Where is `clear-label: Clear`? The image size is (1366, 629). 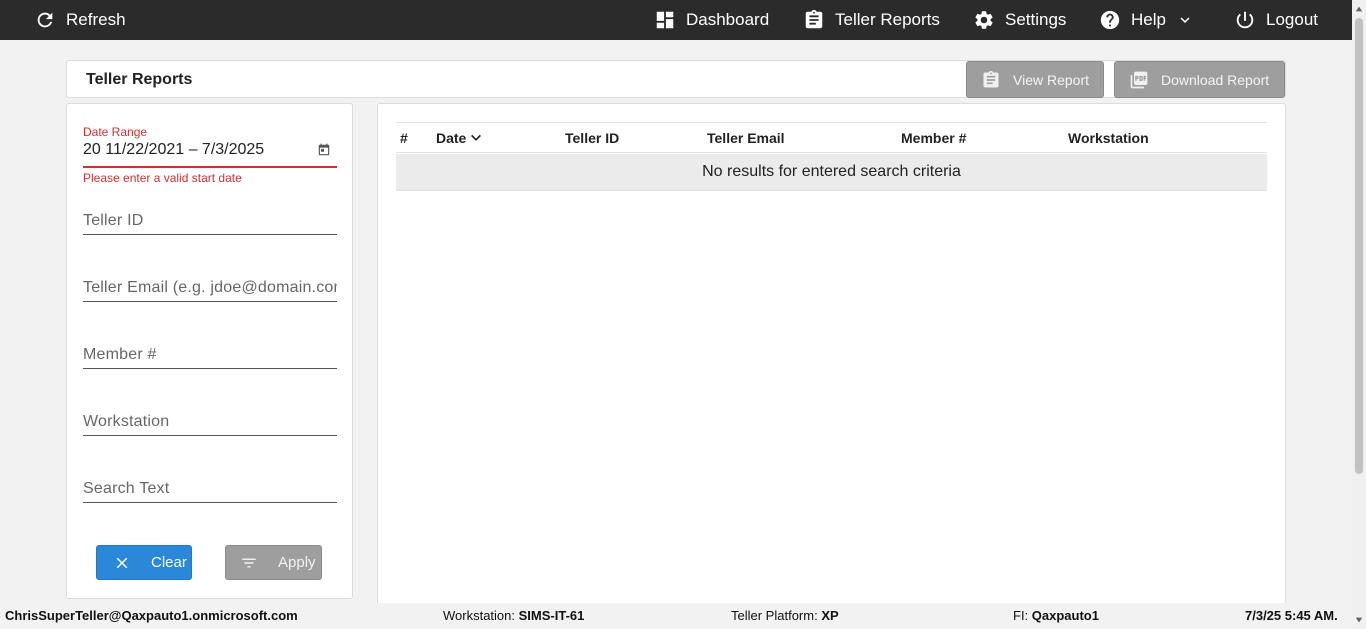
clear-label: Clear is located at coordinates (169, 562).